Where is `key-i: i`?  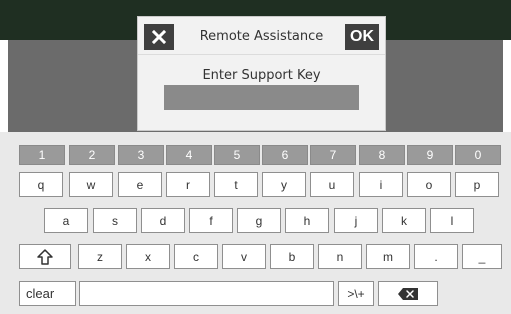 key-i: i is located at coordinates (381, 184).